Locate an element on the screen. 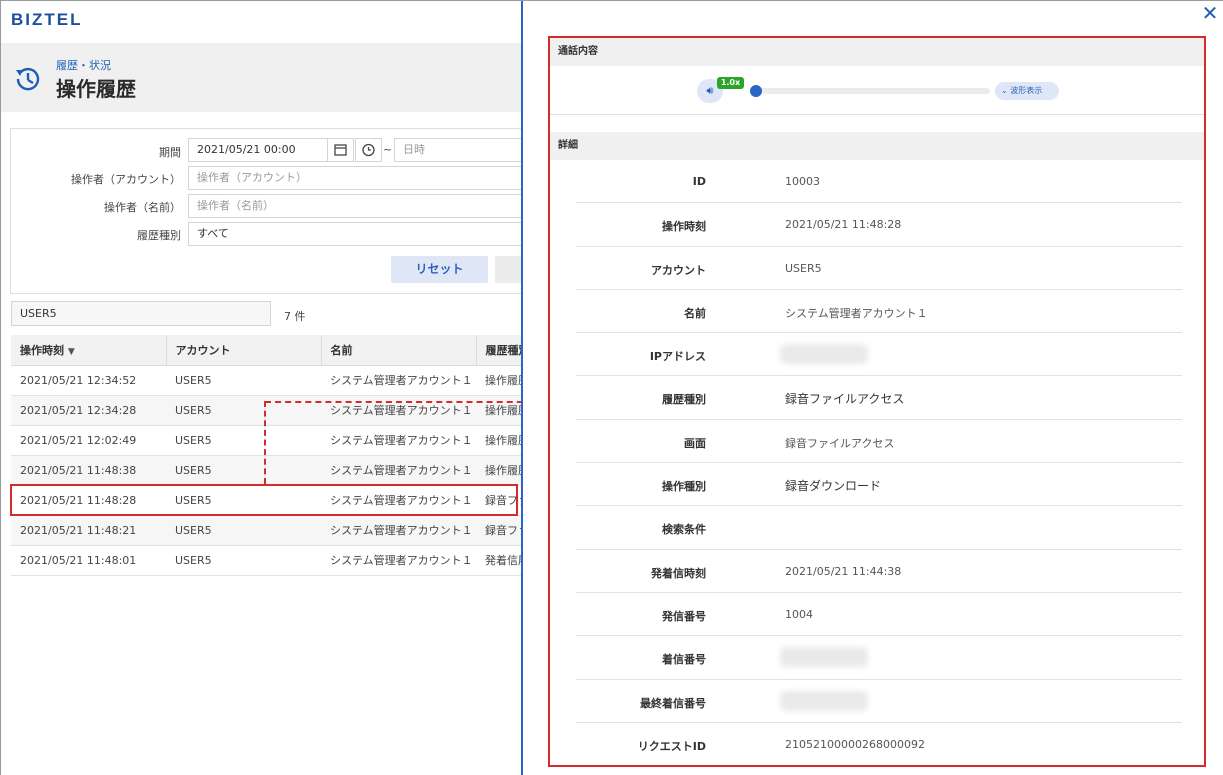 The height and width of the screenshot is (775, 1223). detail-row: 履歴種別 録音ファイルアクセス is located at coordinates (879, 398).